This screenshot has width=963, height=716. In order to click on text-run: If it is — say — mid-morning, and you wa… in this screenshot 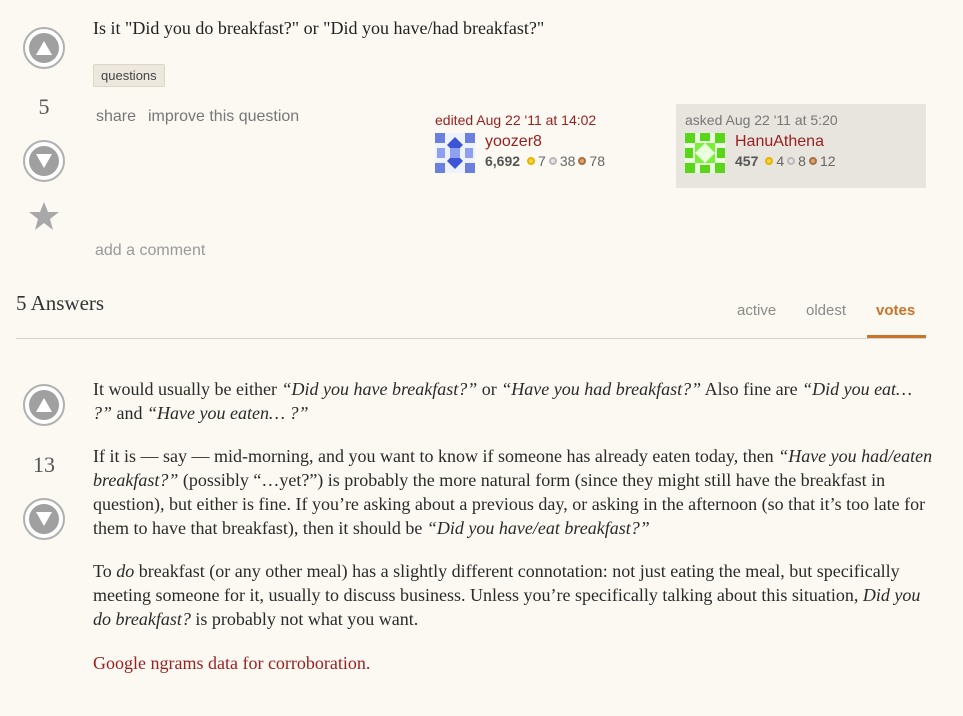, I will do `click(436, 456)`.